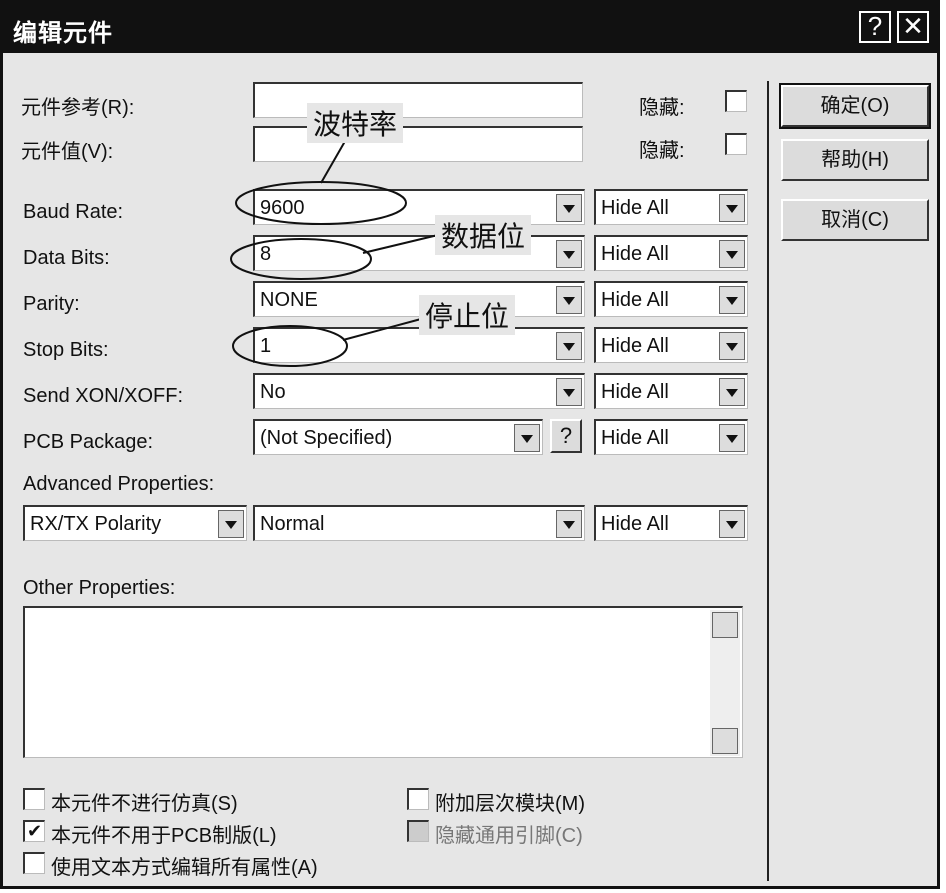 The image size is (946, 893). I want to click on annotation-baud-rate: 波特率, so click(355, 123).